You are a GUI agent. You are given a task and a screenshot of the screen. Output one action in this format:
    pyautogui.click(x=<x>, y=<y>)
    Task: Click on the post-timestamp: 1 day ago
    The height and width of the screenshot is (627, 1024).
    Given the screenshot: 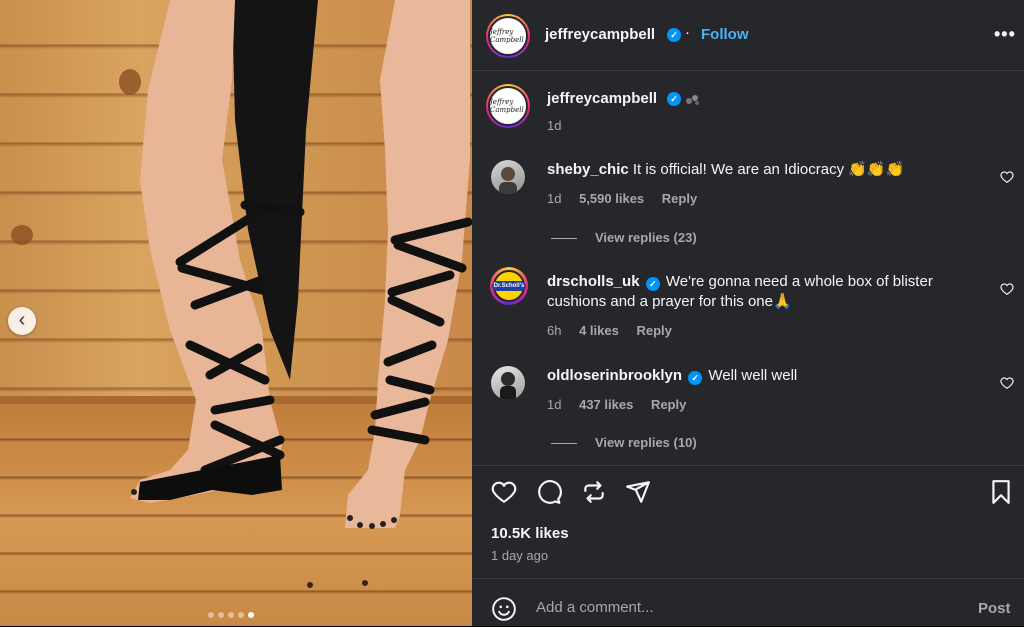 What is the action you would take?
    pyautogui.click(x=520, y=555)
    